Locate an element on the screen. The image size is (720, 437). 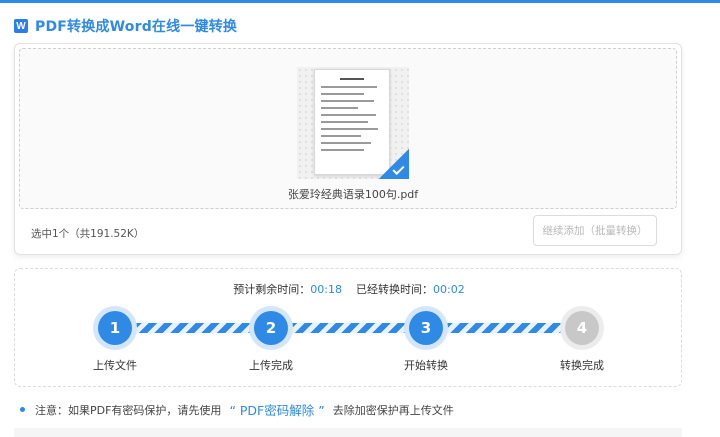
notice-suffix: 去除加密保护再上传文件 is located at coordinates (393, 410).